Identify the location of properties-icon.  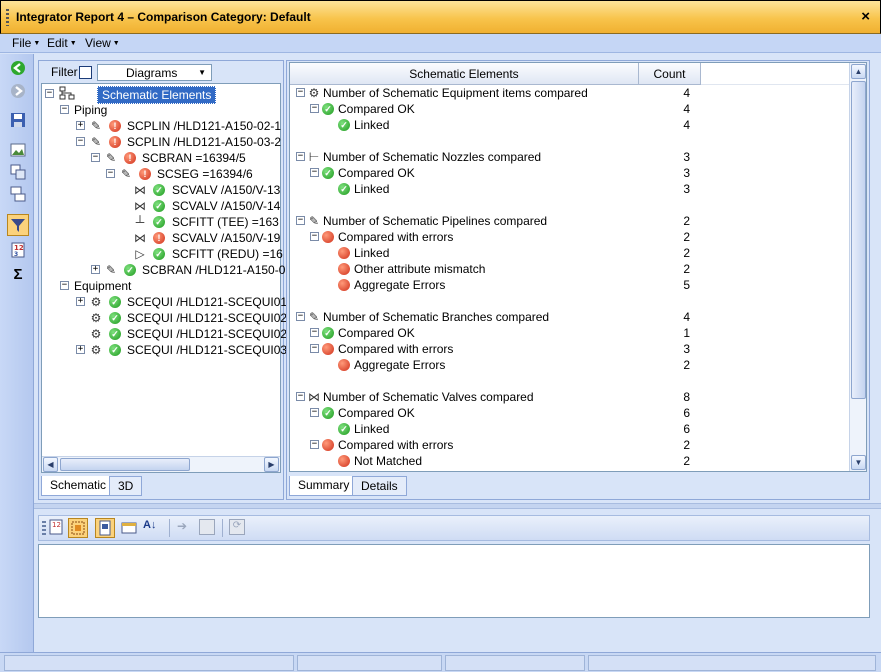
(130, 528).